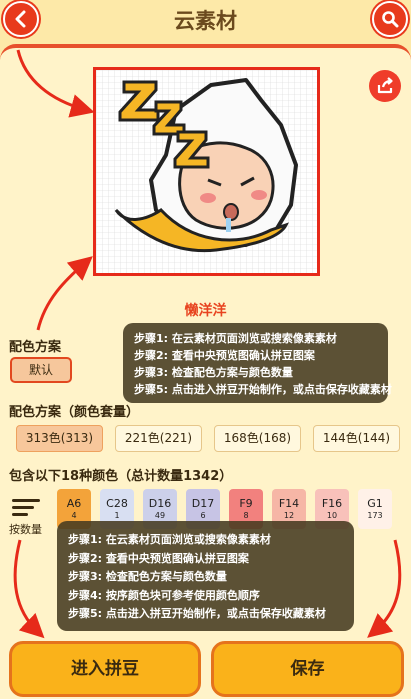 The image size is (411, 699). I want to click on color-code: C28, so click(117, 503).